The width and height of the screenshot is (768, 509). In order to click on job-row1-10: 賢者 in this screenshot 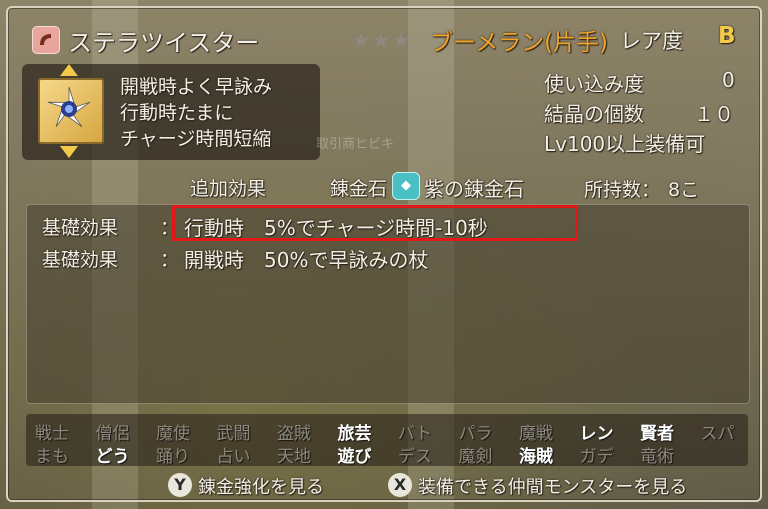, I will do `click(657, 434)`.